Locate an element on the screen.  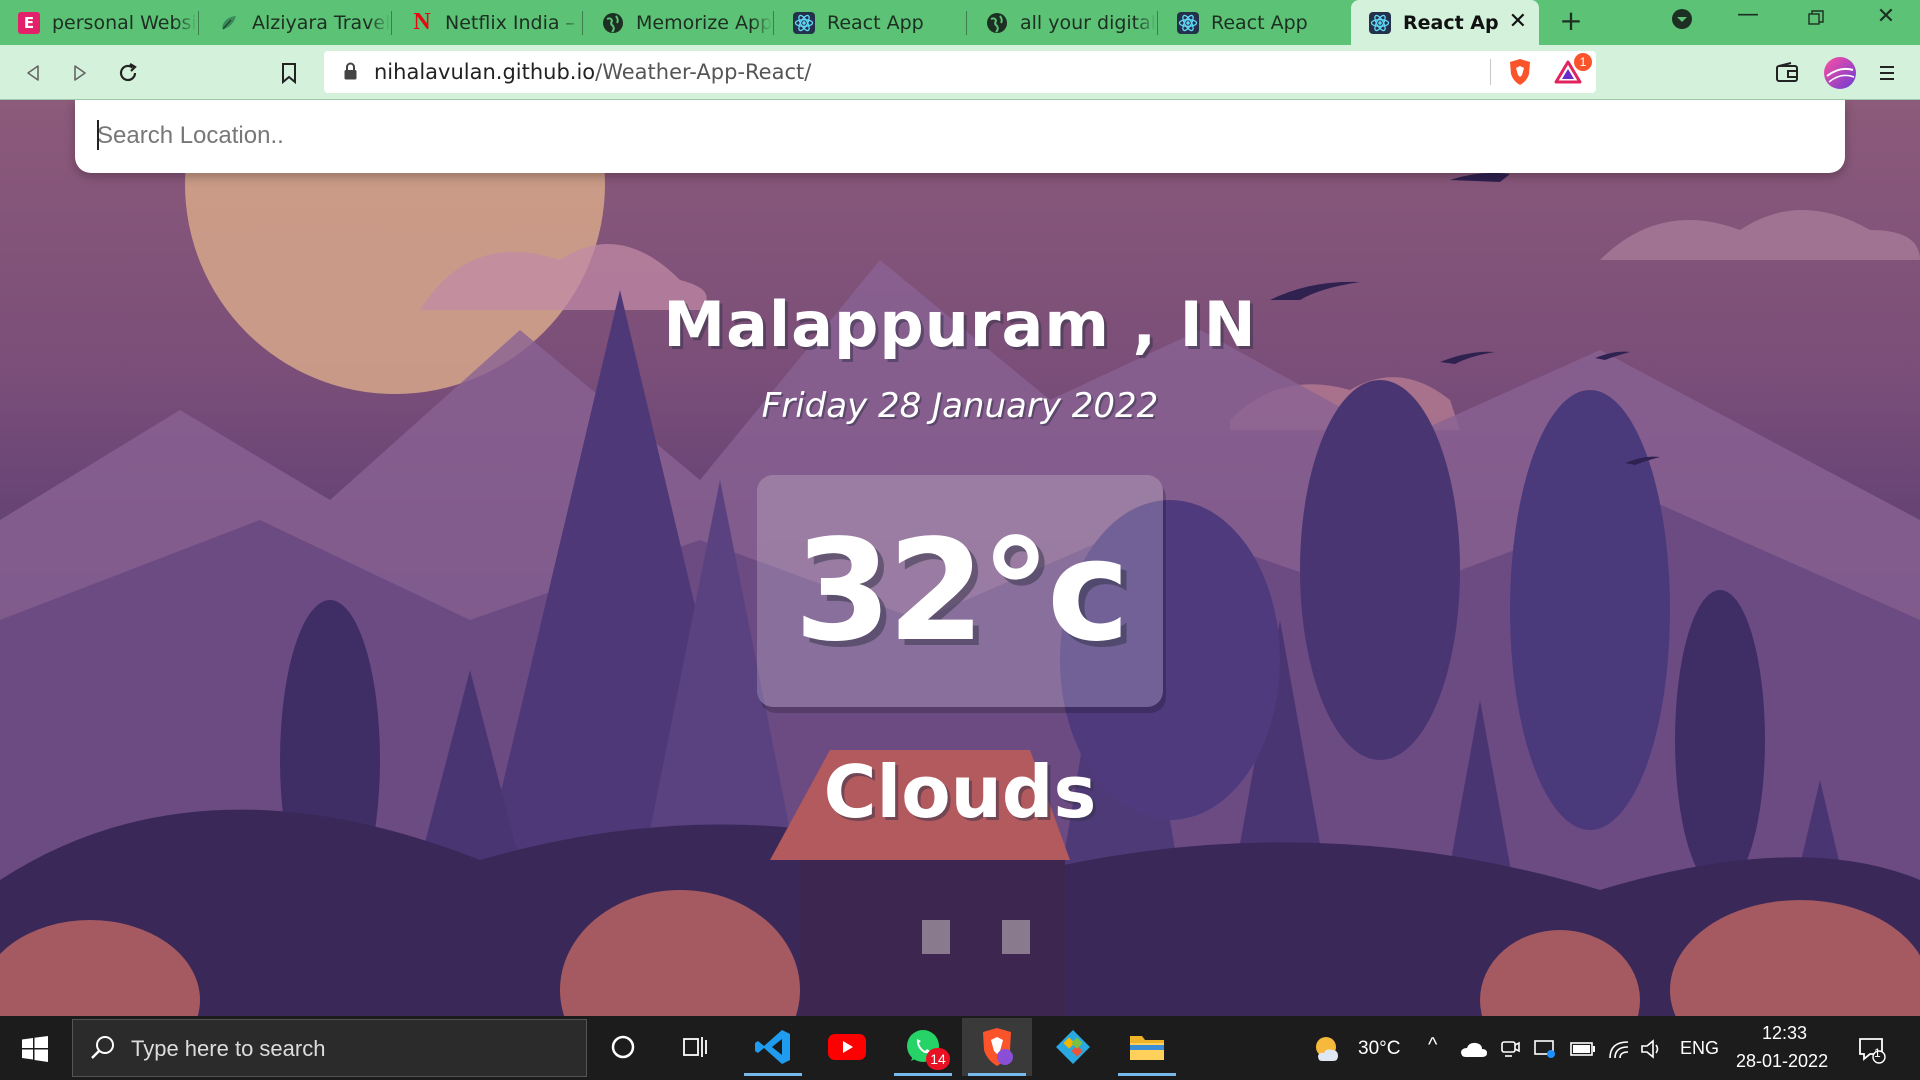
taskbar-search-box: Type here to search is located at coordinates (329, 1048).